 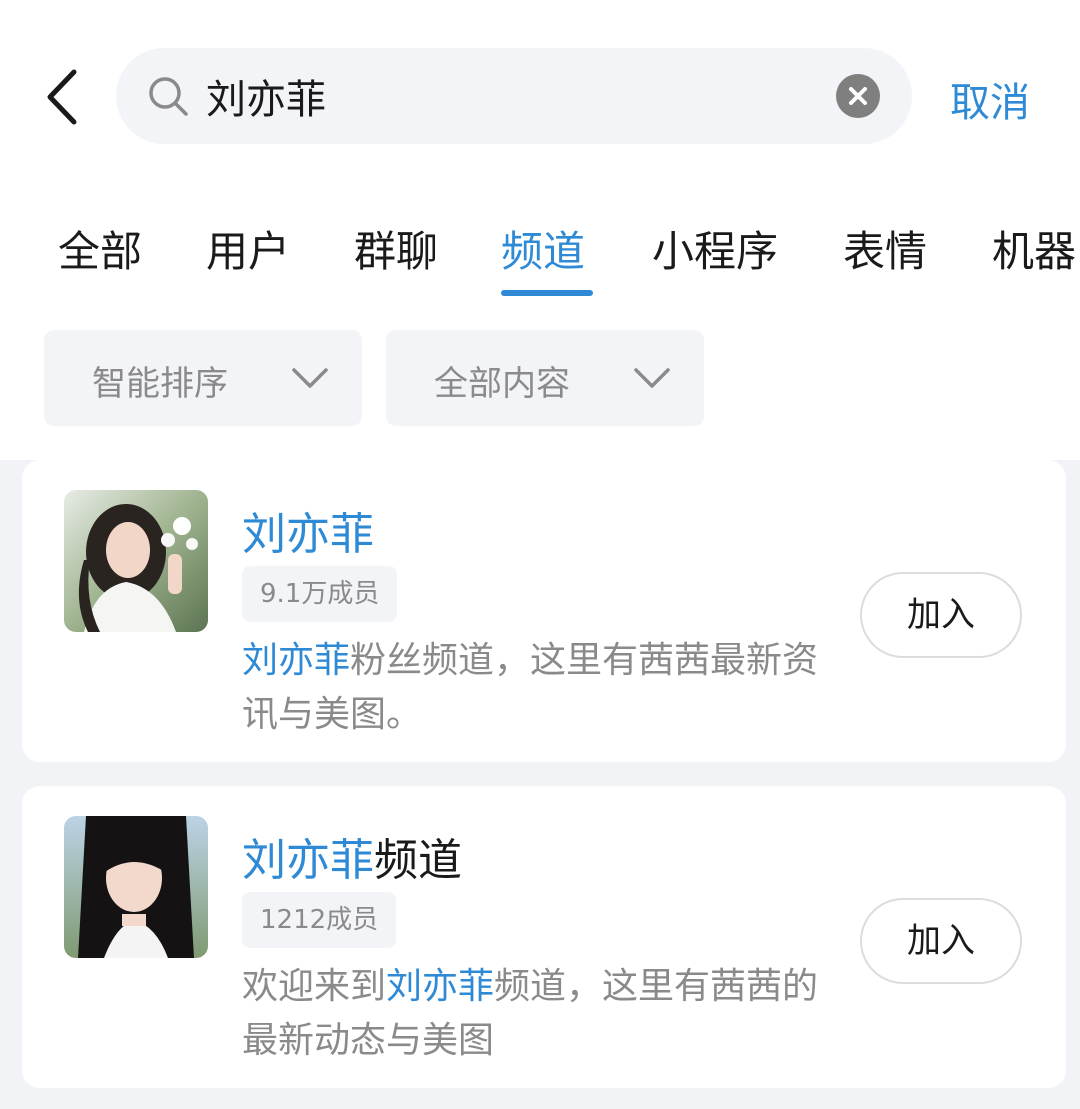 I want to click on member-count-badge: 9.1万成员, so click(x=320, y=594).